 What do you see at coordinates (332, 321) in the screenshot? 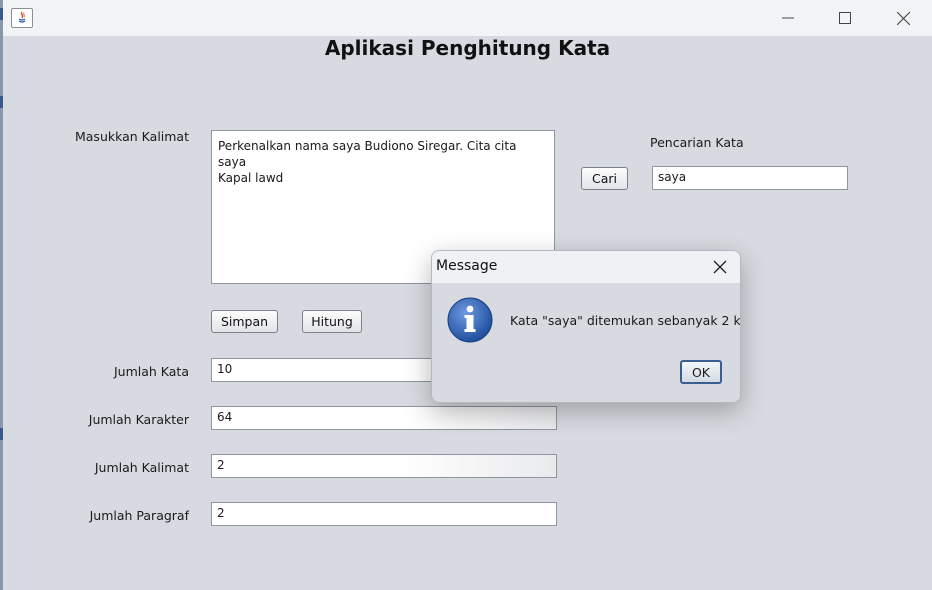
I see `count-button: Hitung` at bounding box center [332, 321].